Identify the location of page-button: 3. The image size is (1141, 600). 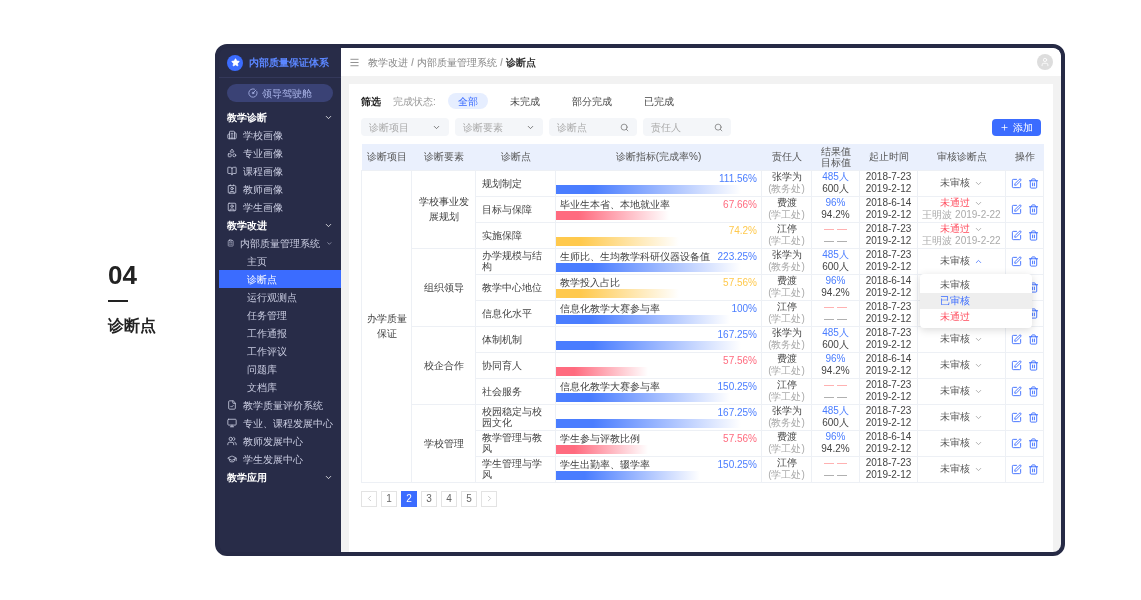
(429, 498).